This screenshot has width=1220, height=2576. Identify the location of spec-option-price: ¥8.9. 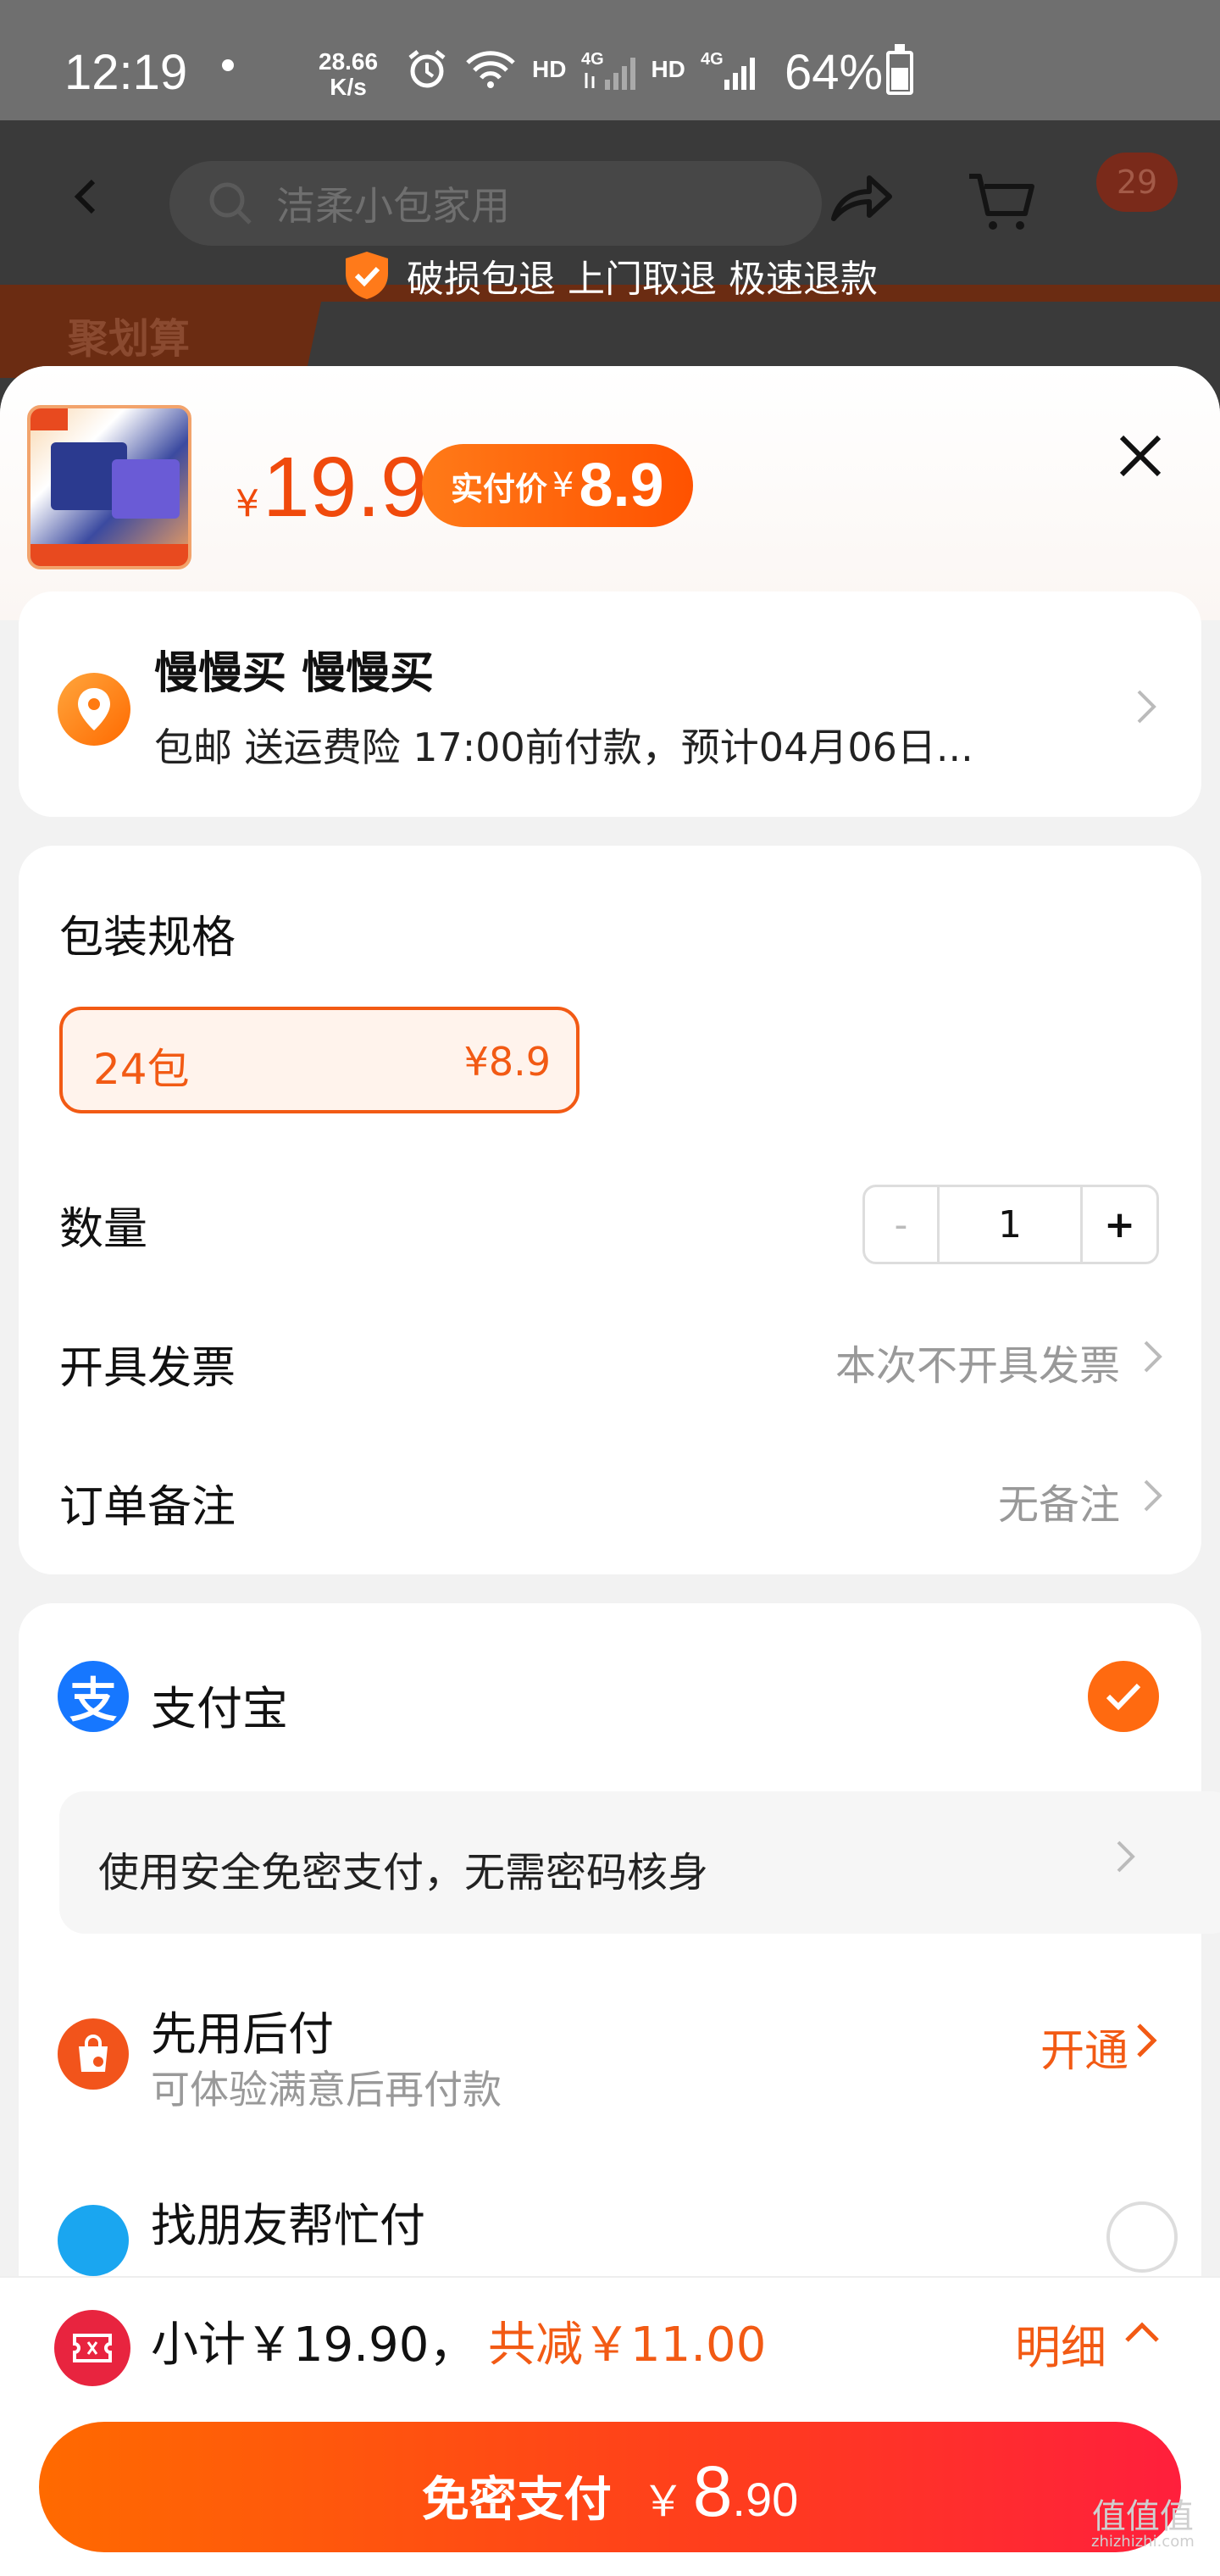
(507, 1062).